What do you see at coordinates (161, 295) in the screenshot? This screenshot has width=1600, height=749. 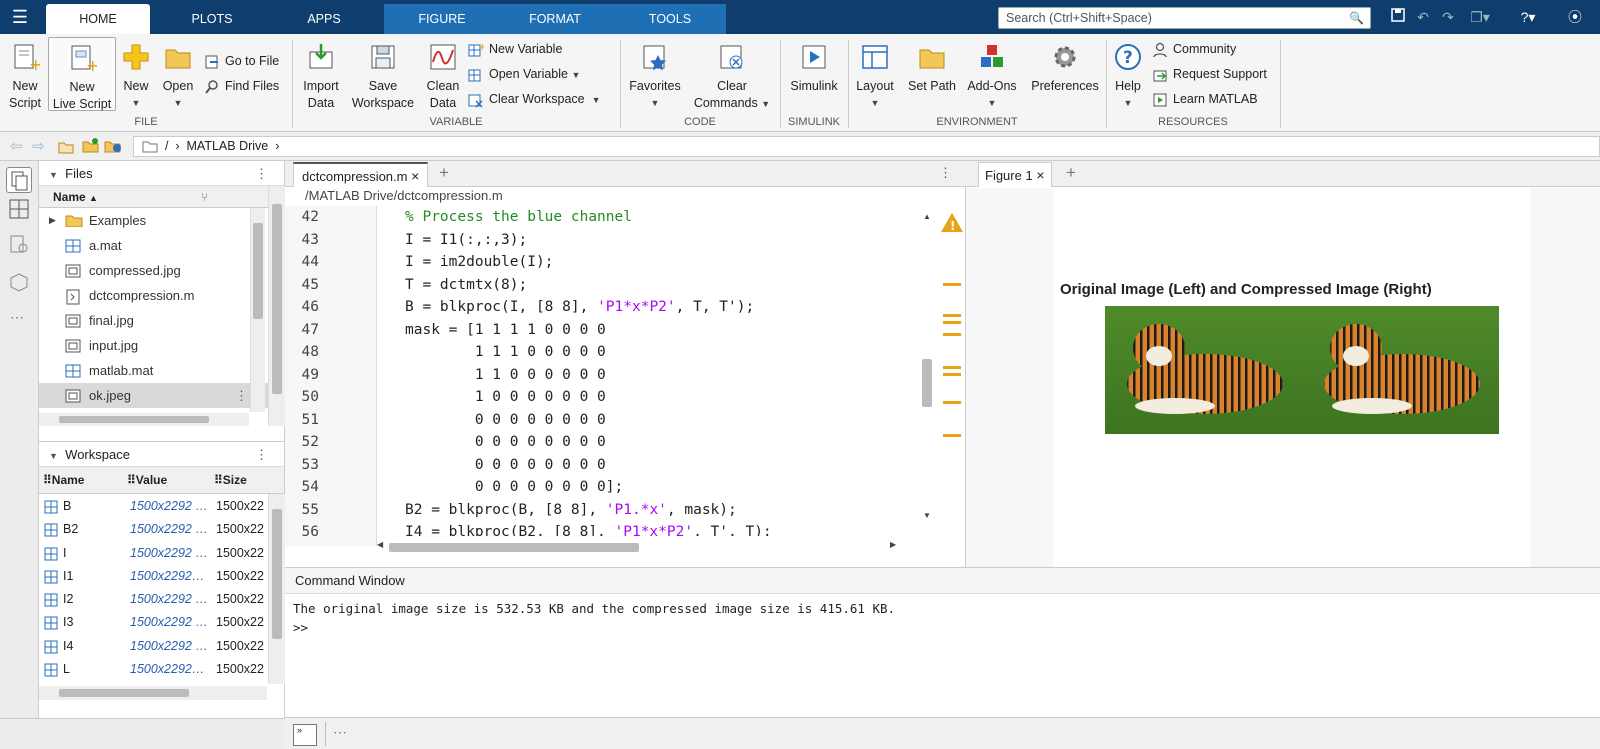 I see `list-item: dctcompression.m` at bounding box center [161, 295].